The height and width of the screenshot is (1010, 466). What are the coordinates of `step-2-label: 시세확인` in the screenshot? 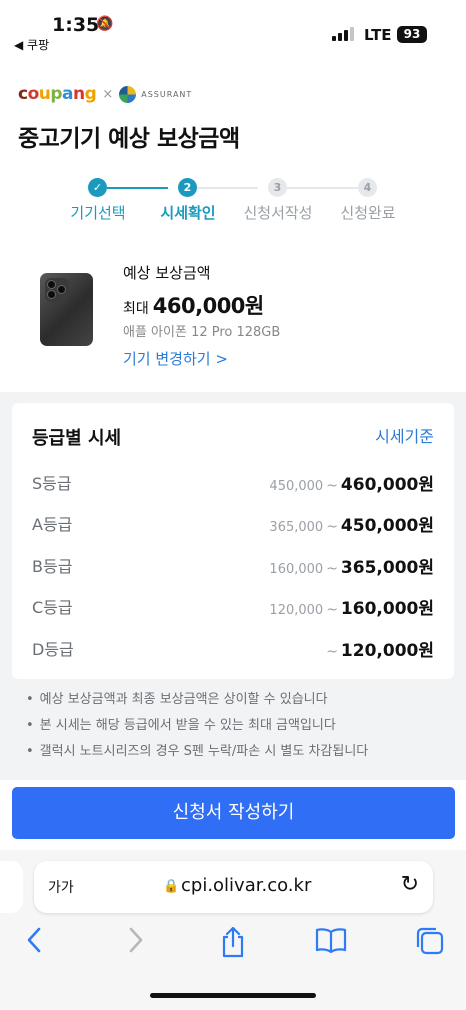 It's located at (188, 213).